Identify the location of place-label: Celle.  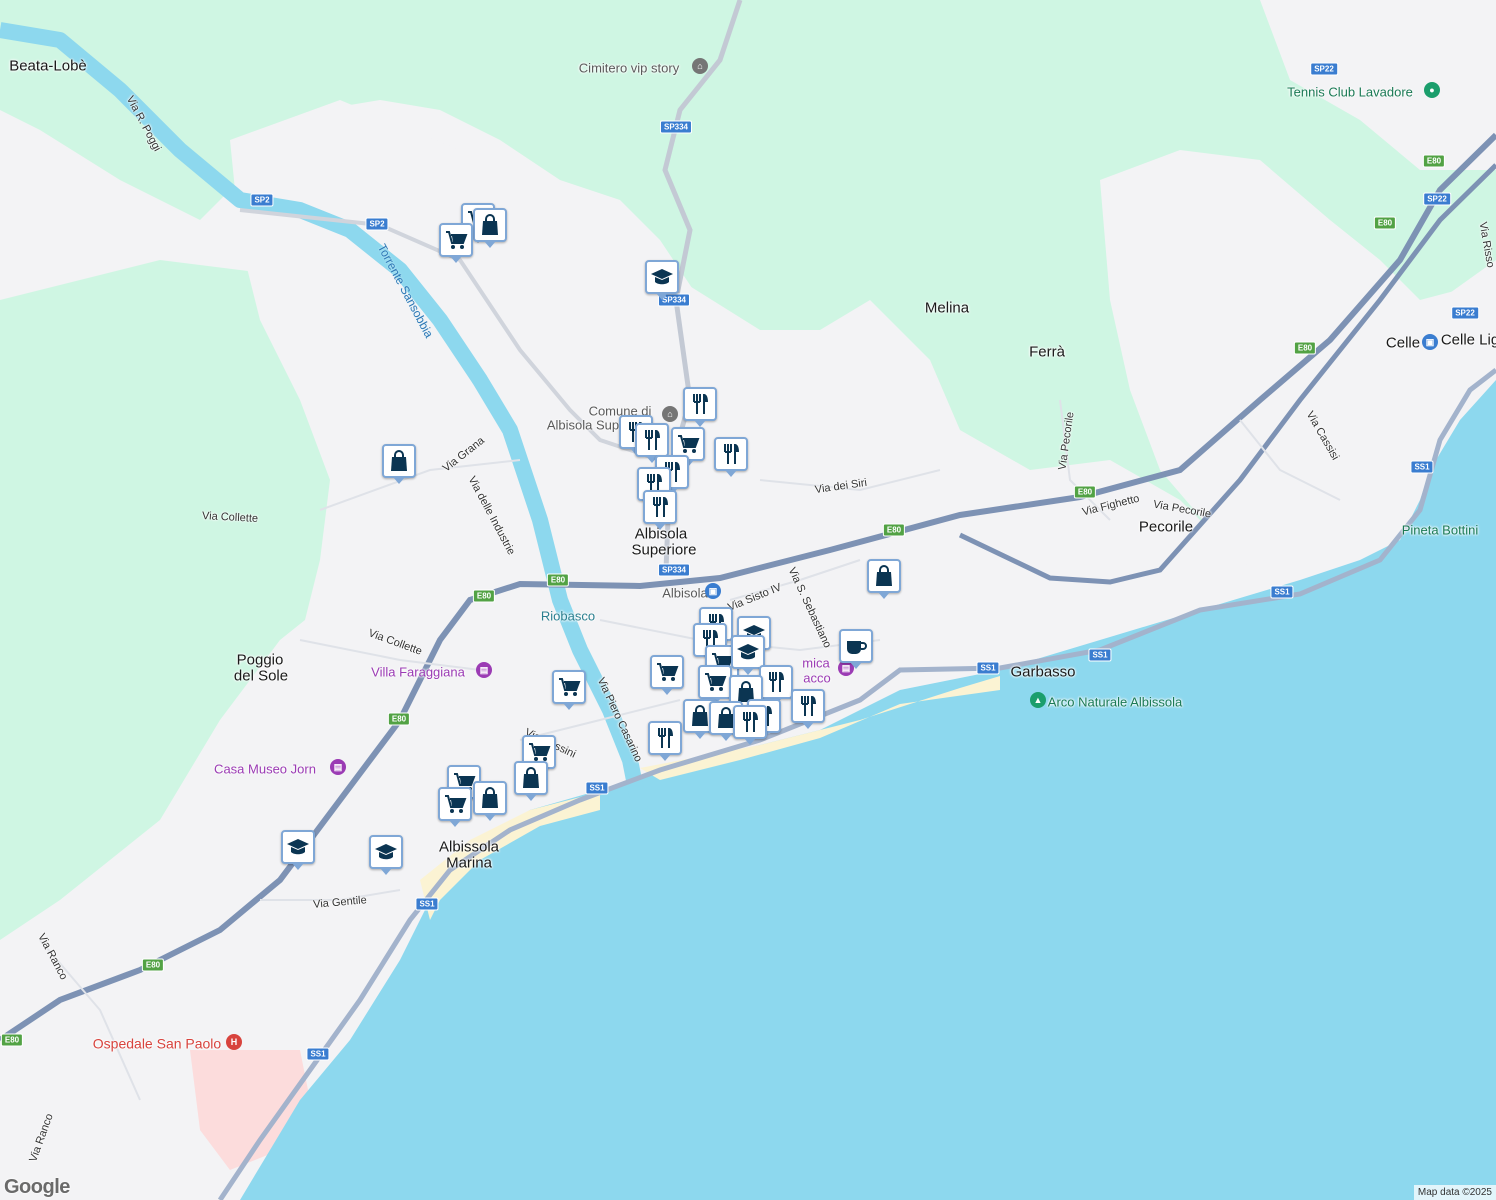
(1403, 343).